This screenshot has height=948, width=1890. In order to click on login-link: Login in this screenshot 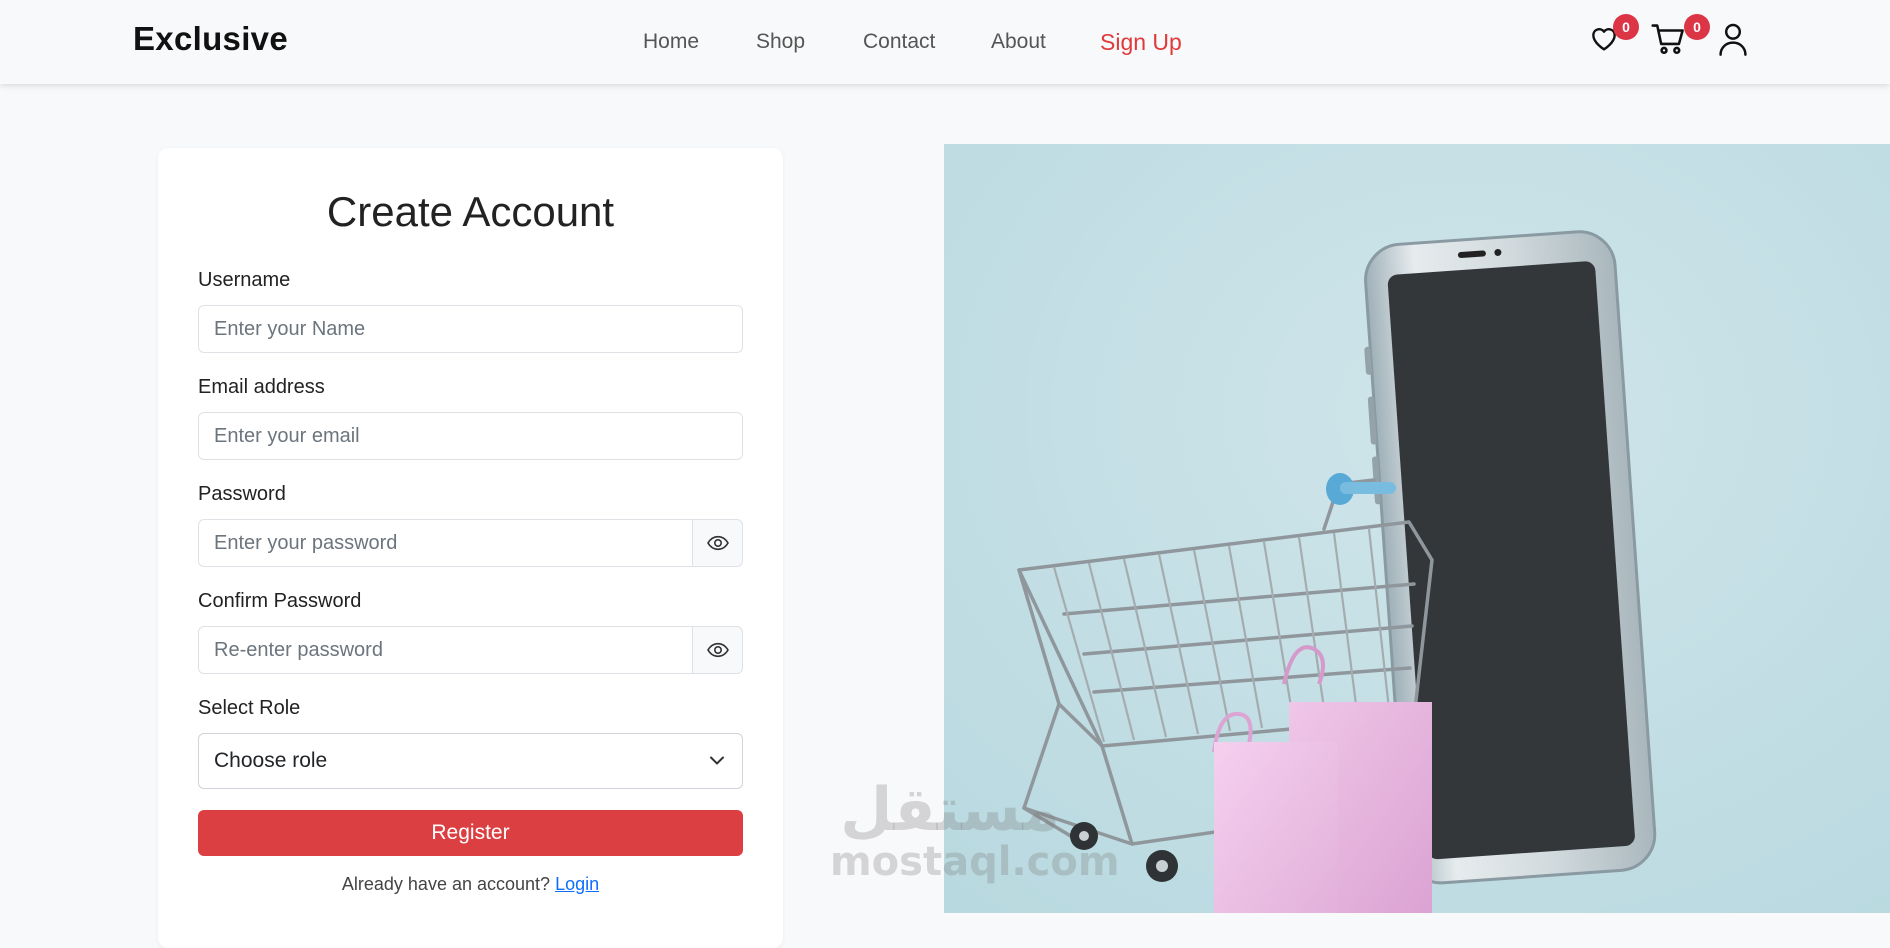, I will do `click(577, 884)`.